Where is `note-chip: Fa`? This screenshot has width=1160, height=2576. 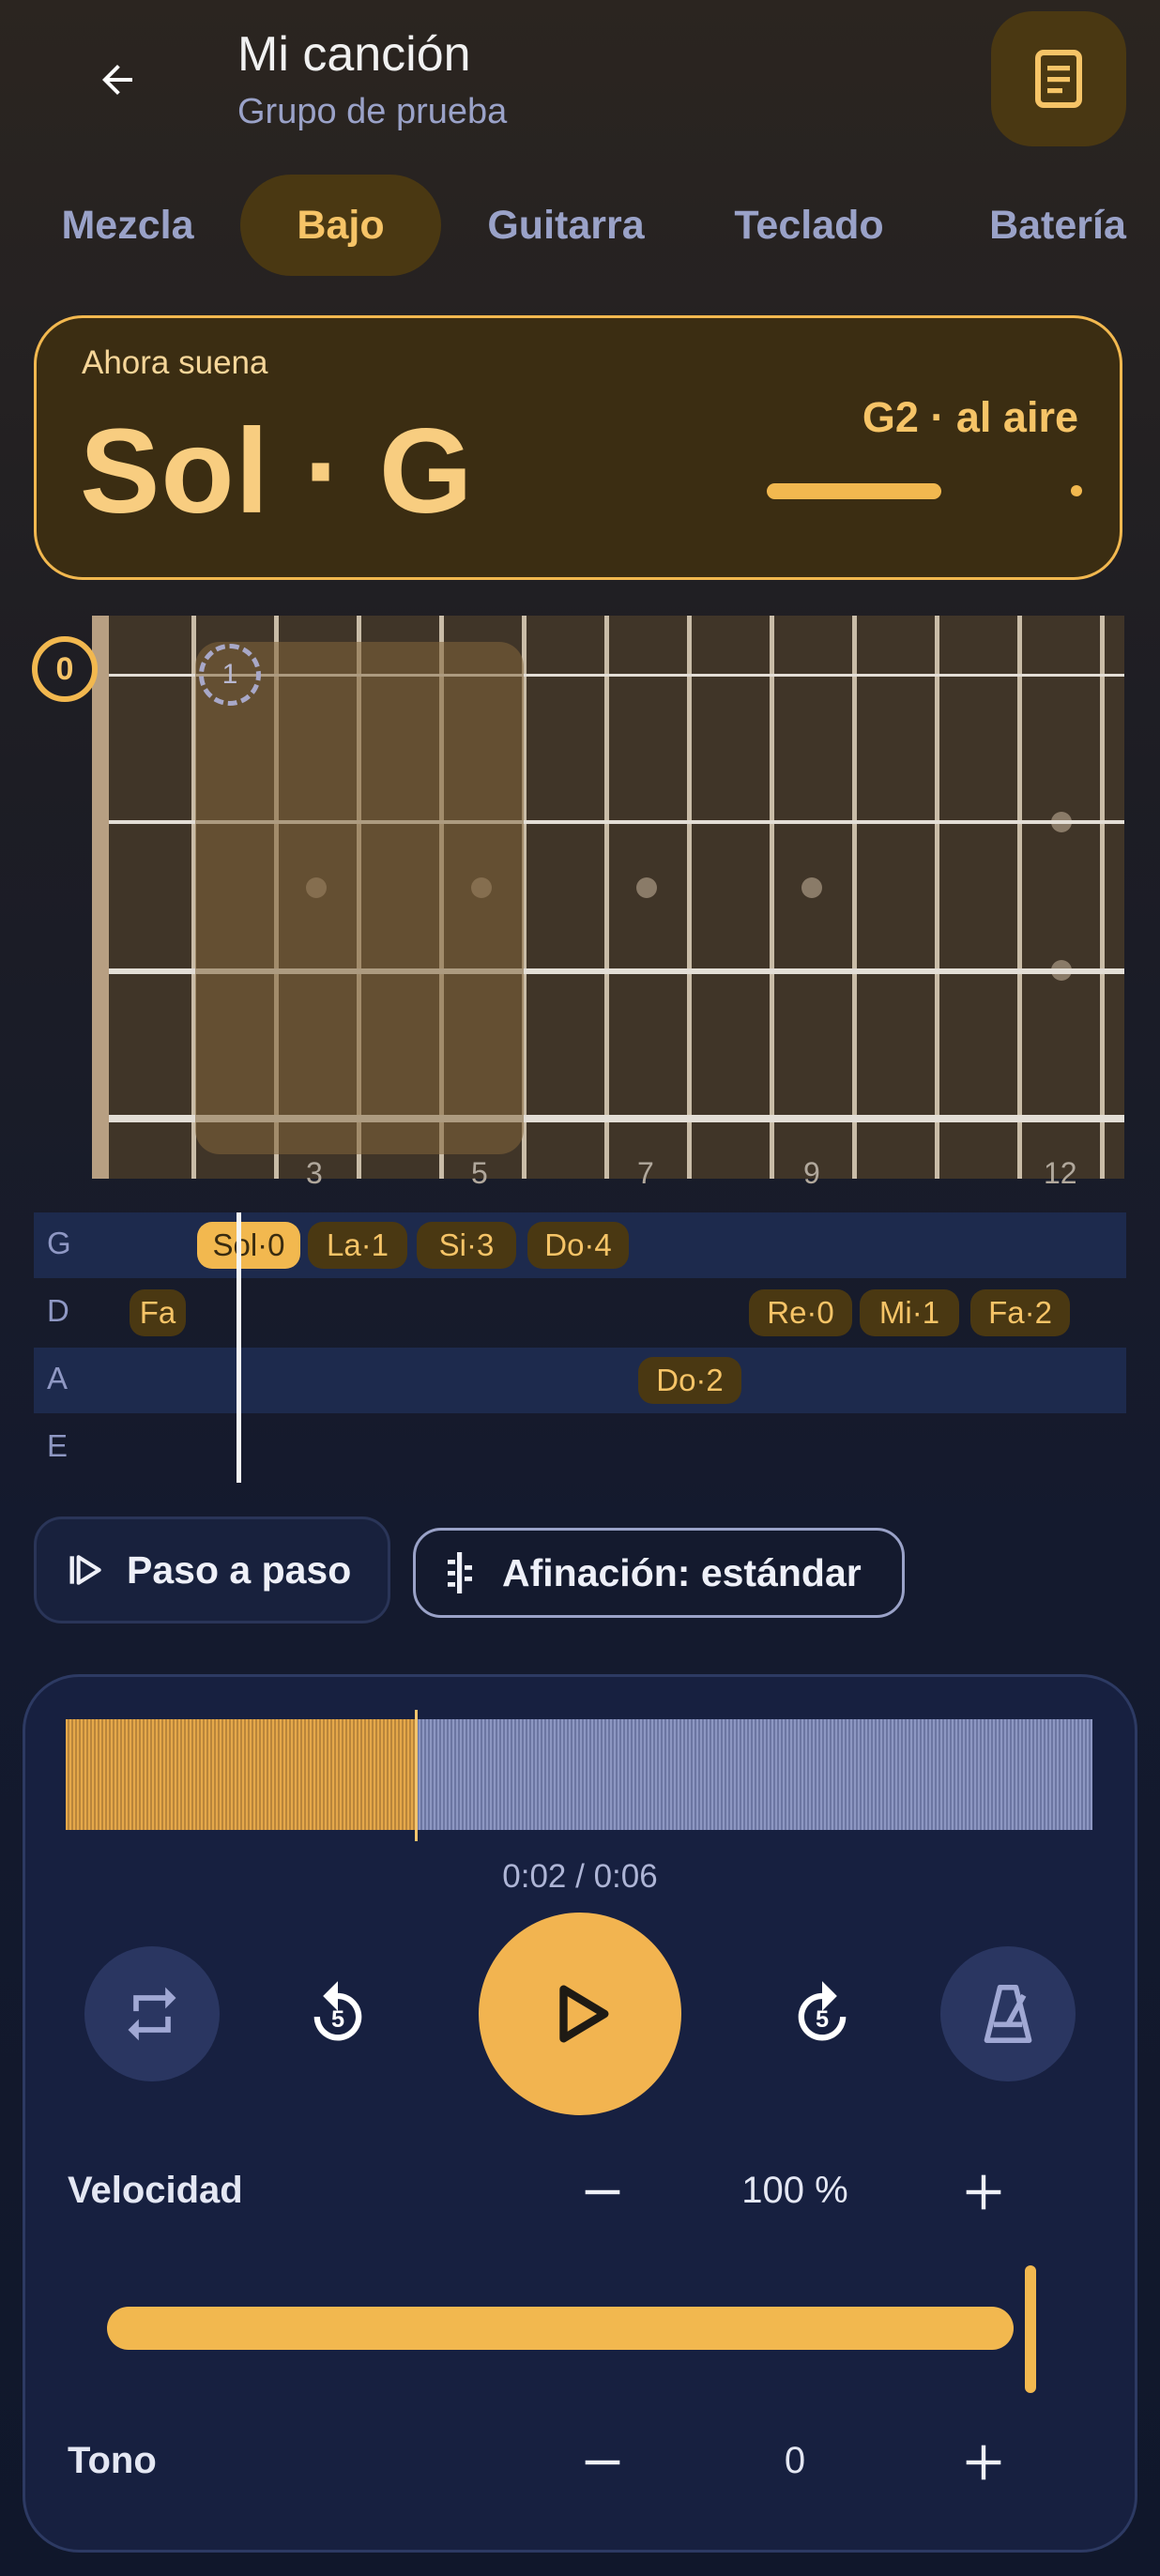 note-chip: Fa is located at coordinates (158, 1312).